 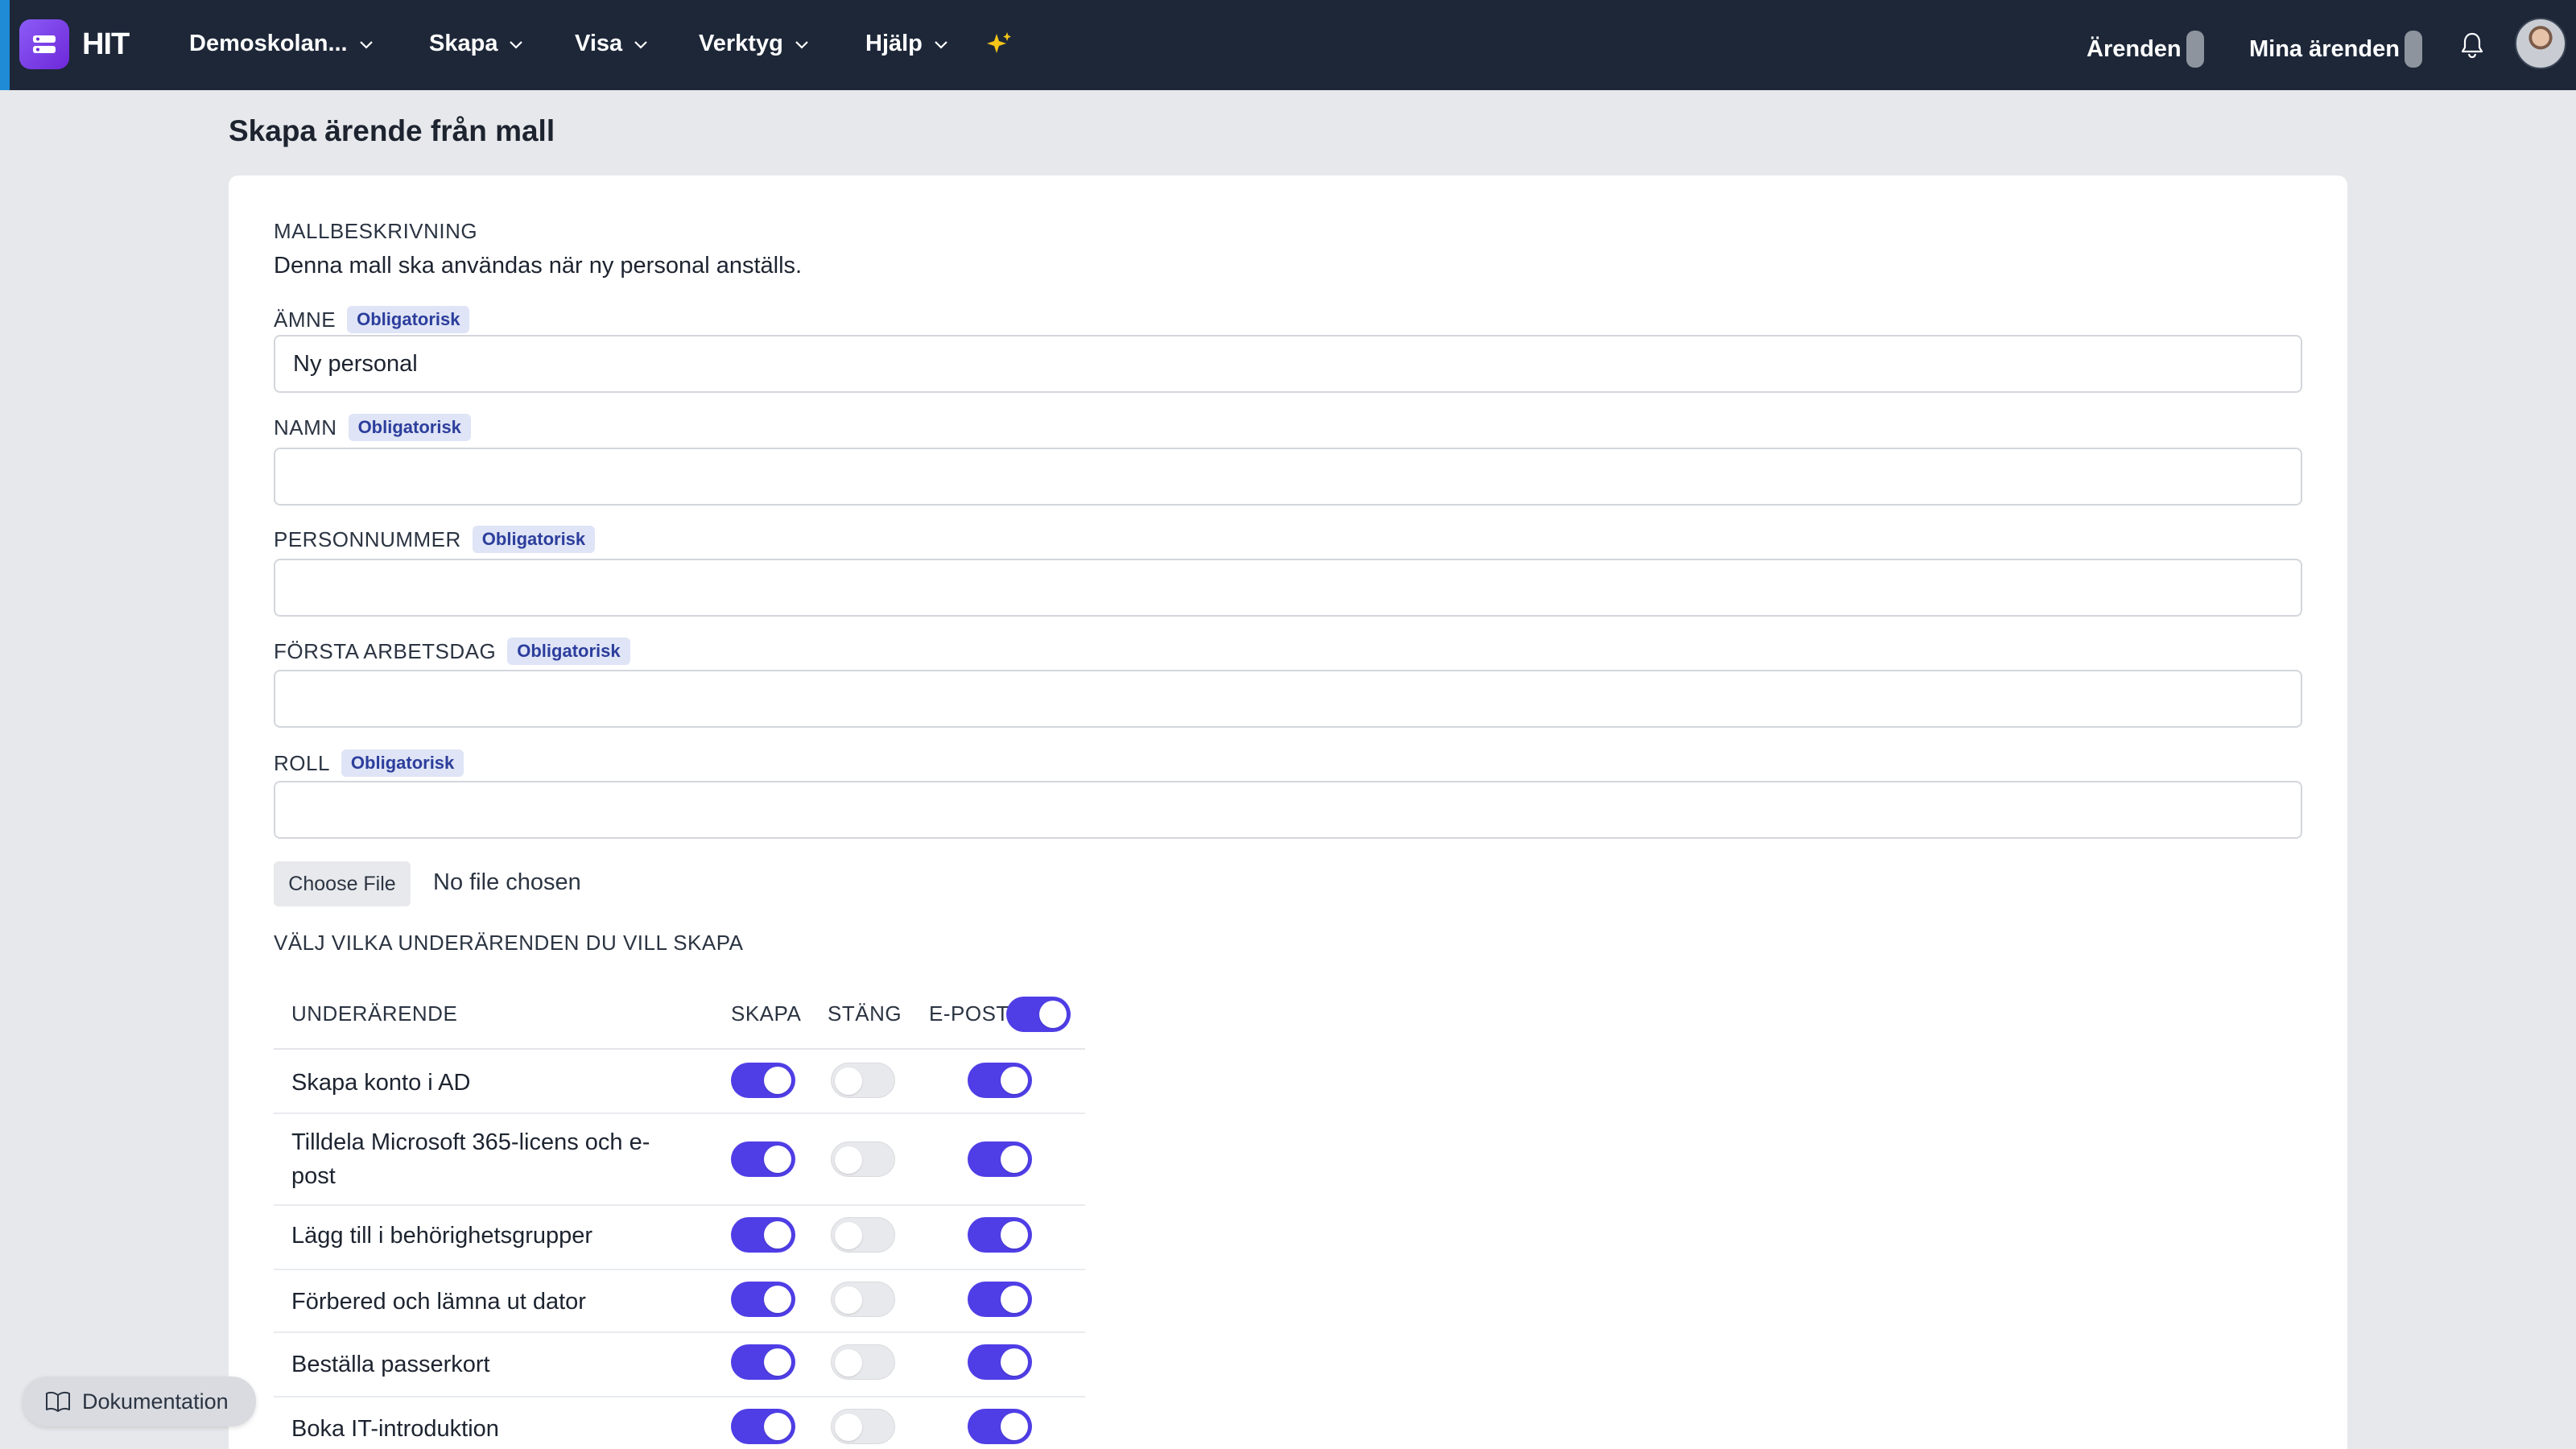 I want to click on nav-item-label: Verktyg, so click(x=741, y=43).